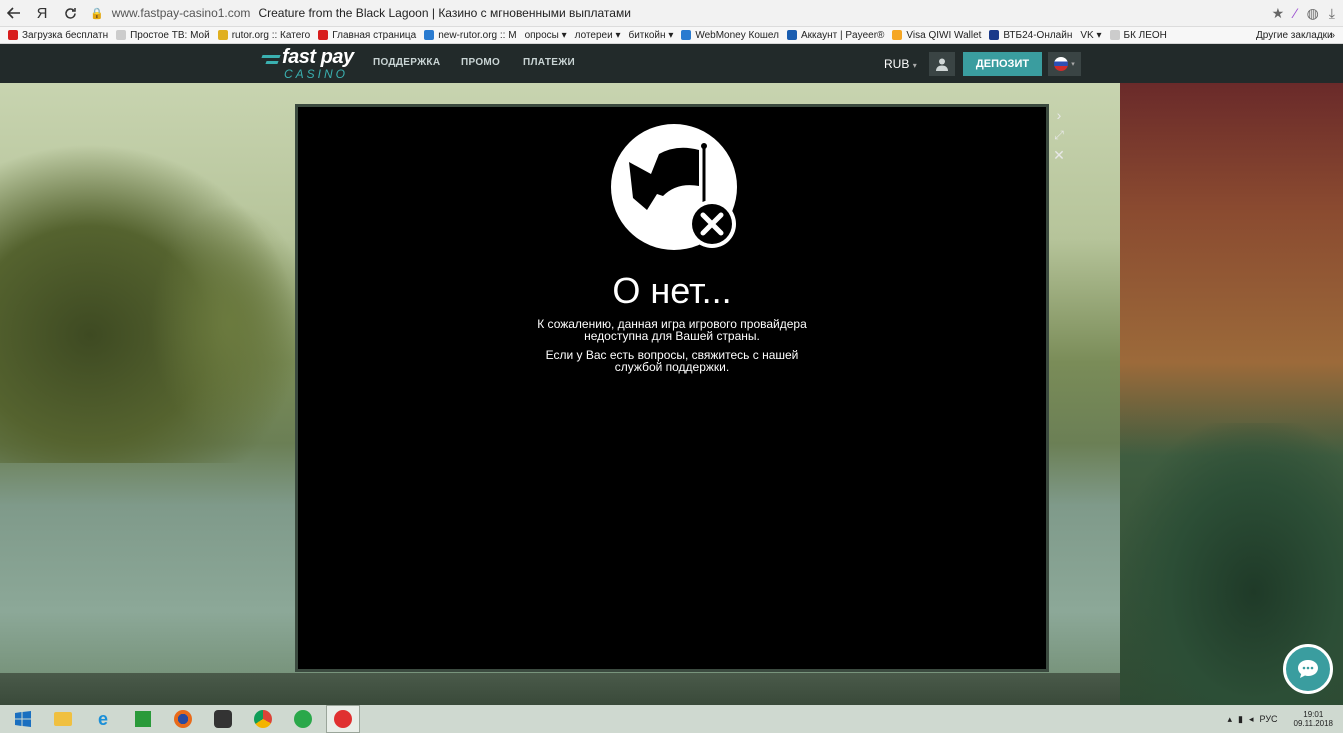 Image resolution: width=1343 pixels, height=733 pixels. I want to click on bookmark-item: БК ЛЕОН, so click(1138, 35).